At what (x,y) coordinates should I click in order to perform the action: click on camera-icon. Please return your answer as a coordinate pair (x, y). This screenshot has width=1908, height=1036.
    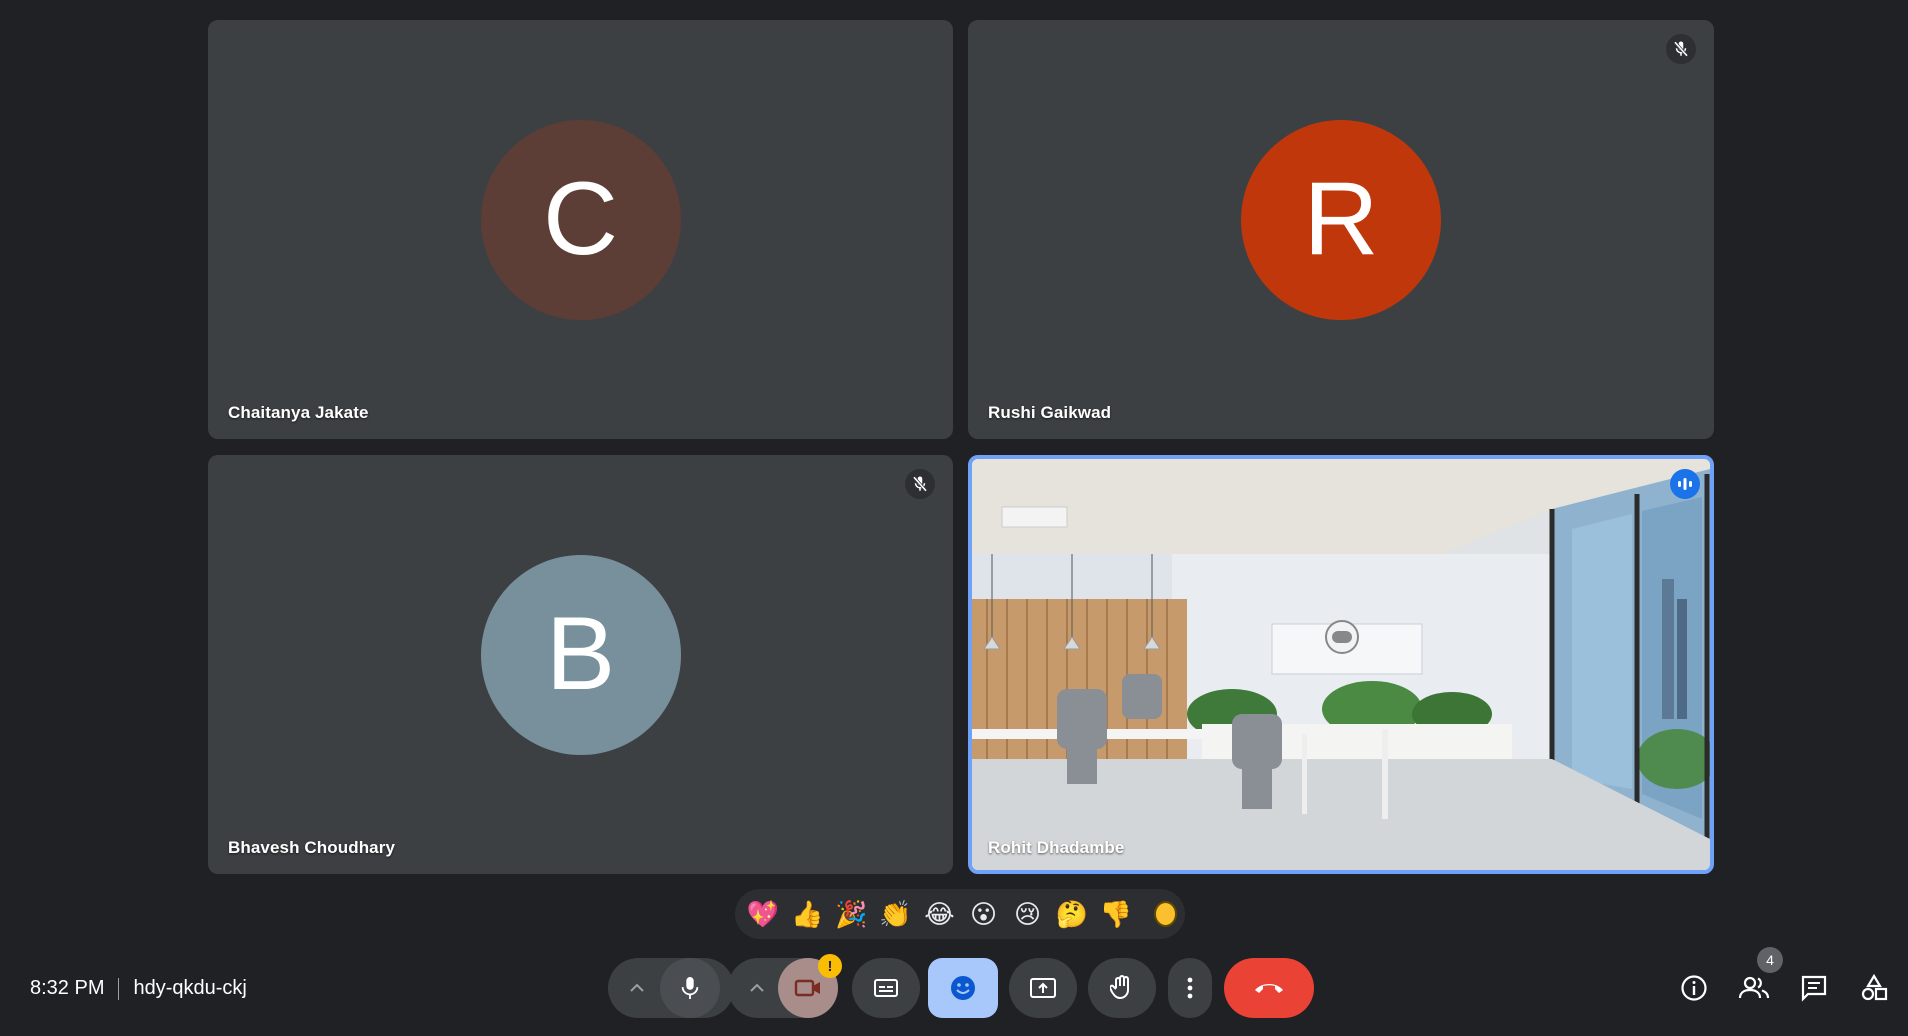
    Looking at the image, I should click on (807, 988).